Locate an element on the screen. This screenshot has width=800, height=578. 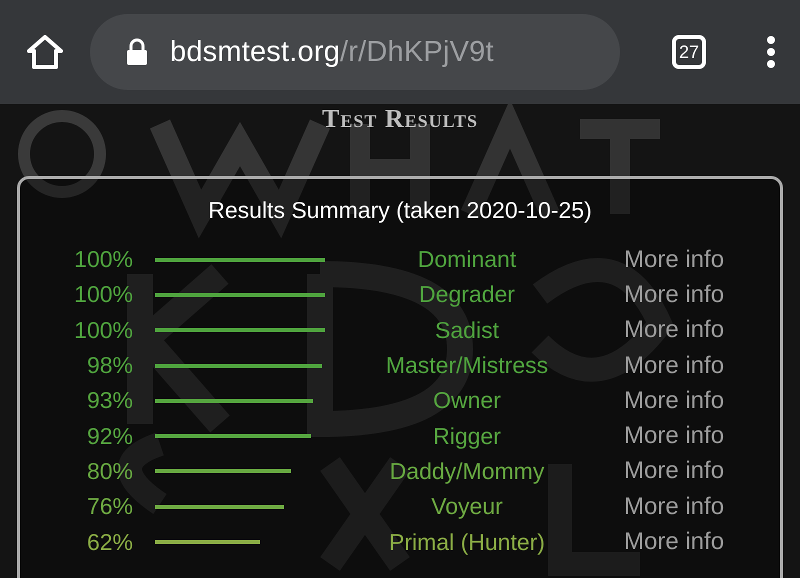
result-percent: 62% is located at coordinates (109, 542).